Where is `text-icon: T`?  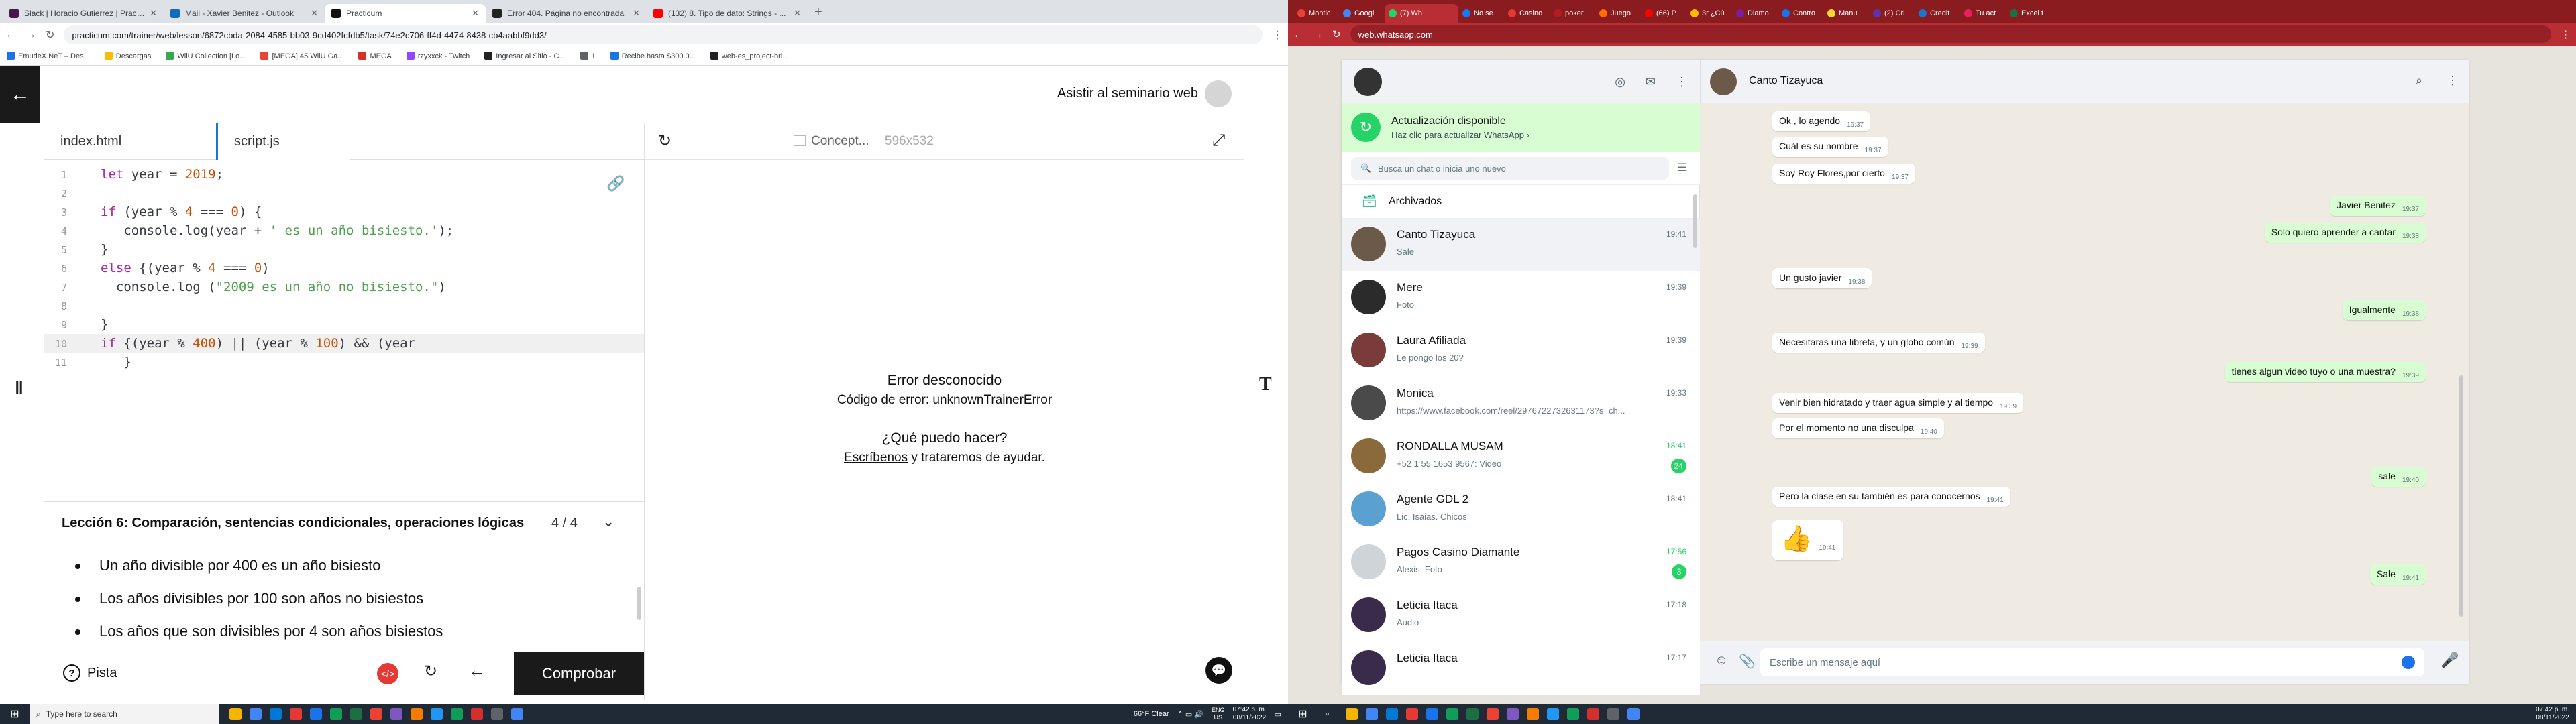
text-icon: T is located at coordinates (1265, 385).